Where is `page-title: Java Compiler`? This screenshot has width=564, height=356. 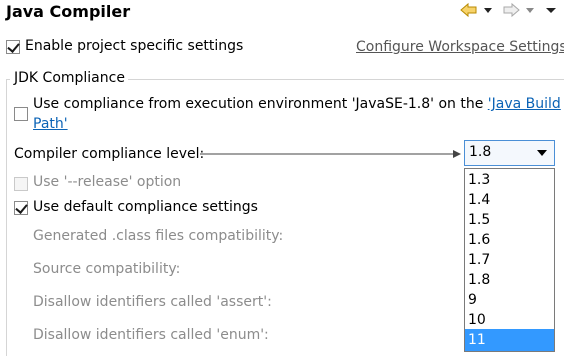
page-title: Java Compiler is located at coordinates (68, 11).